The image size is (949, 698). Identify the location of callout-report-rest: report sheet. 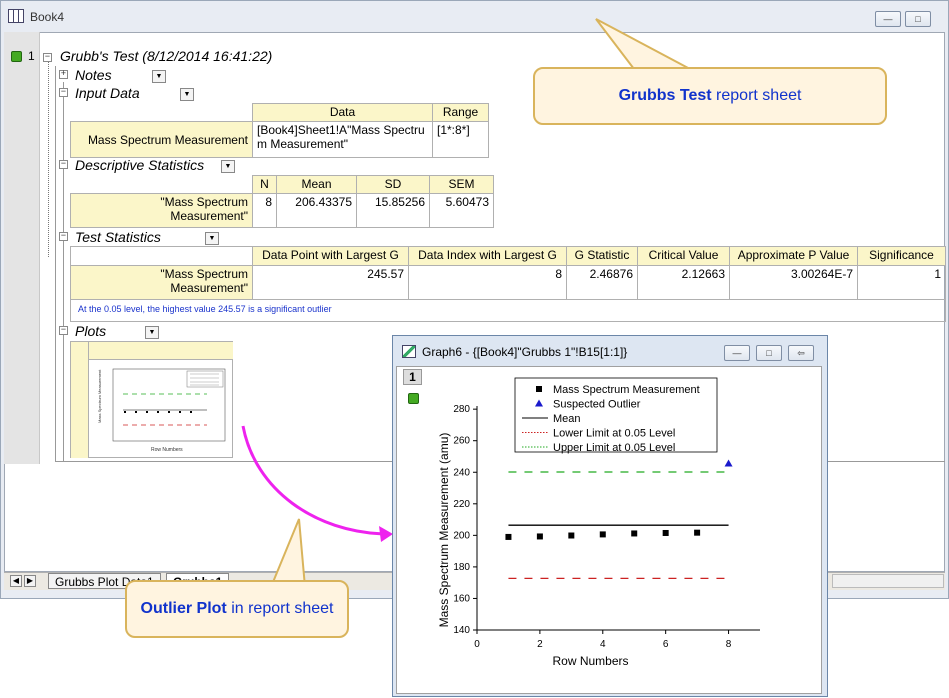
(756, 95).